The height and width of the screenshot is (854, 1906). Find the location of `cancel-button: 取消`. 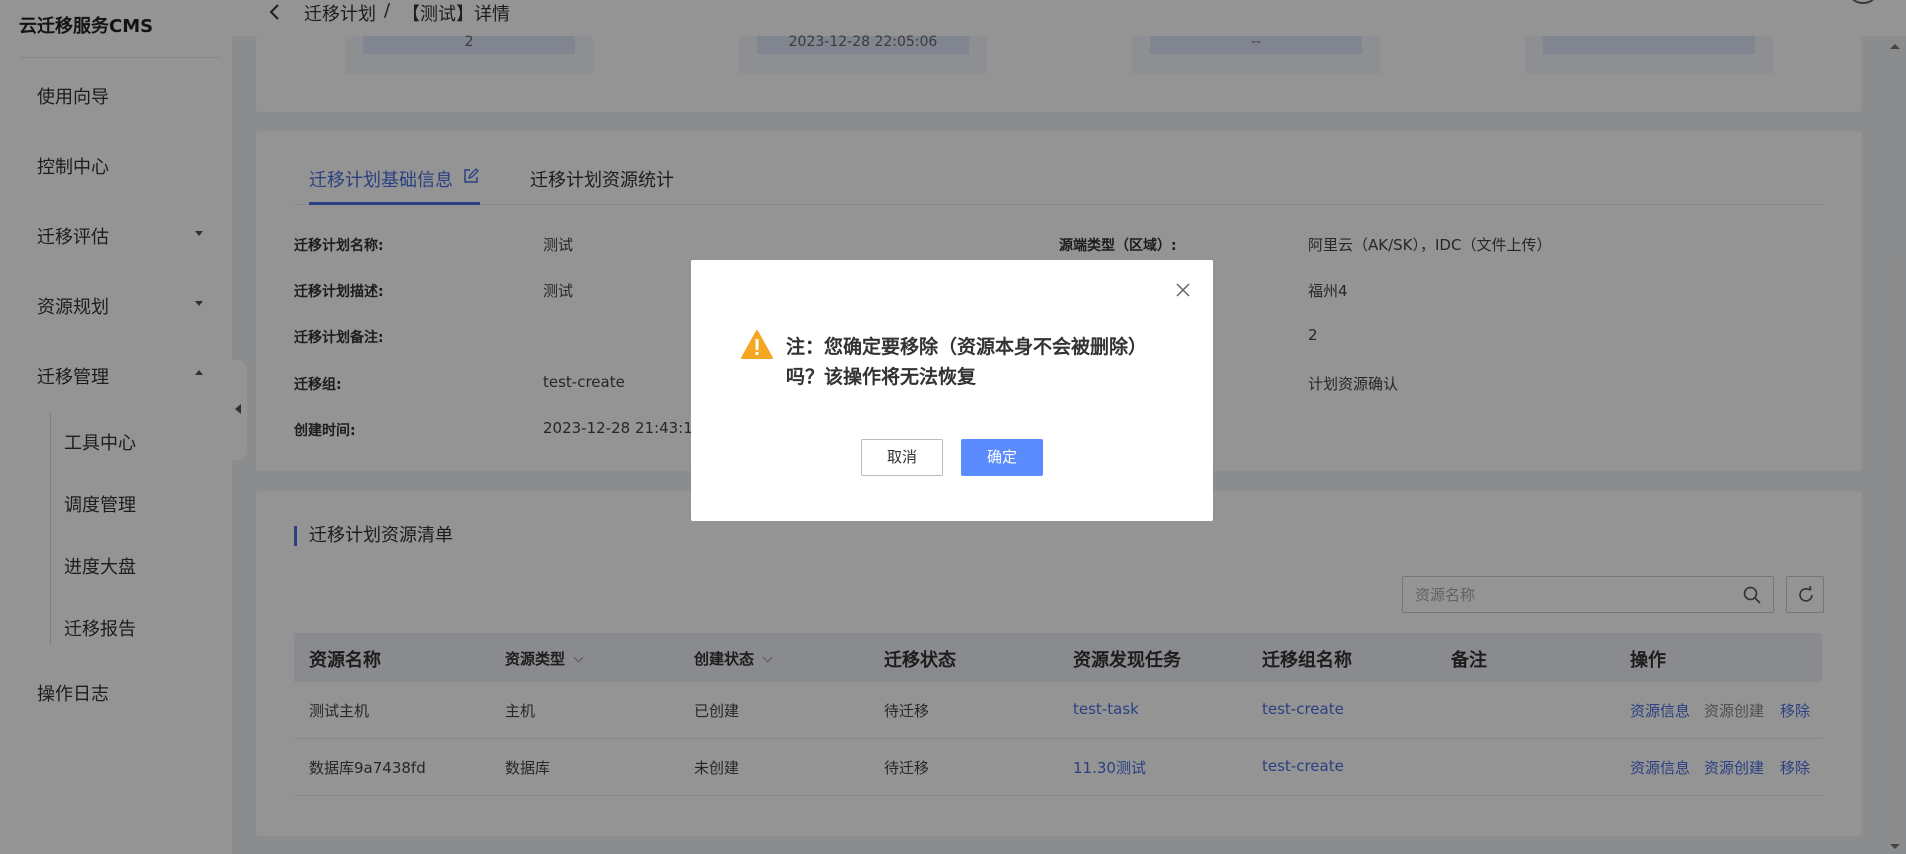

cancel-button: 取消 is located at coordinates (902, 457).